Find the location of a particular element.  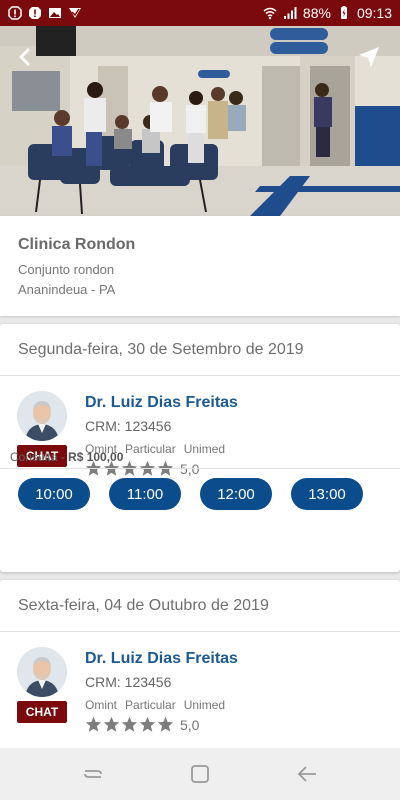

system-nav-bar is located at coordinates (200, 774).